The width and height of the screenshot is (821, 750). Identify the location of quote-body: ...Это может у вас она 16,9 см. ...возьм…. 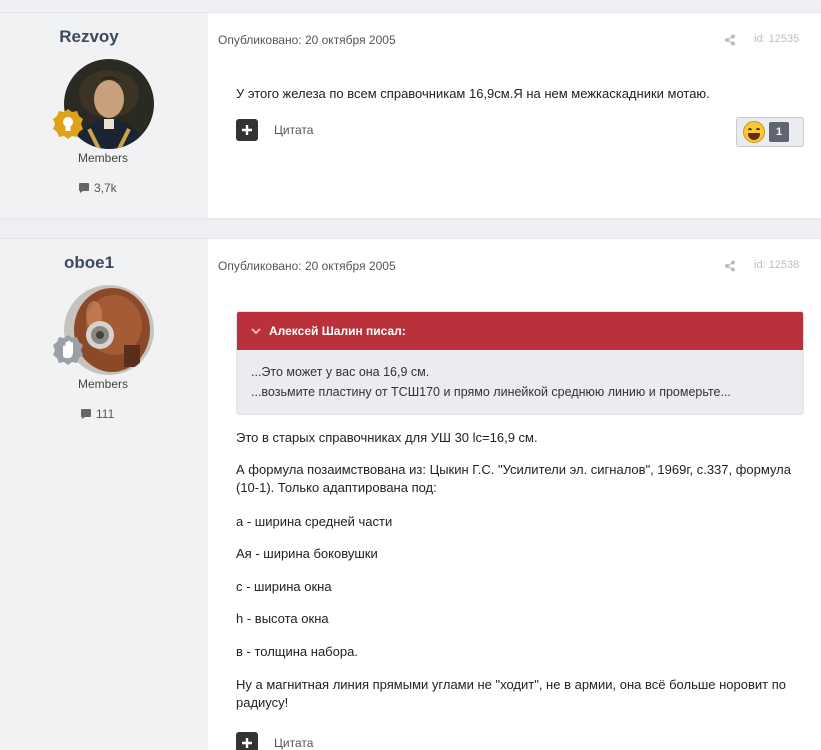
(520, 382).